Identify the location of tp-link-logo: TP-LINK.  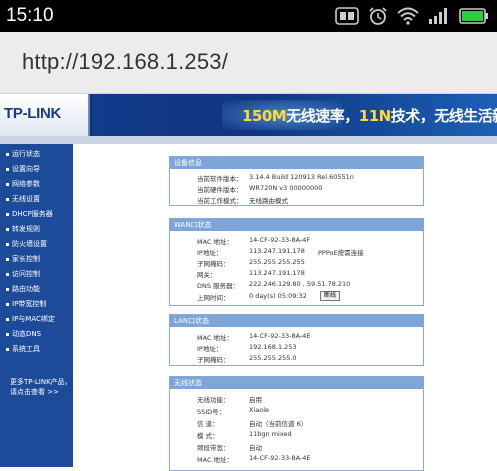
(45, 115).